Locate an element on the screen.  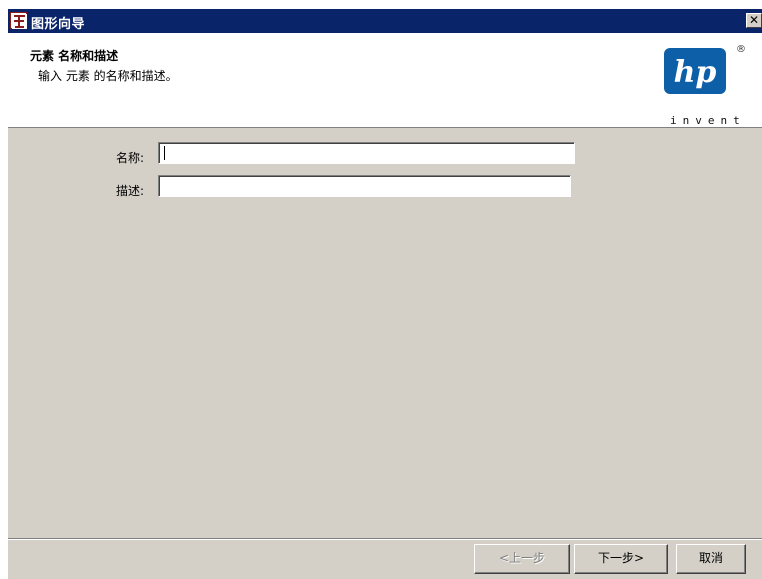
logo-tagline: invent is located at coordinates (708, 120).